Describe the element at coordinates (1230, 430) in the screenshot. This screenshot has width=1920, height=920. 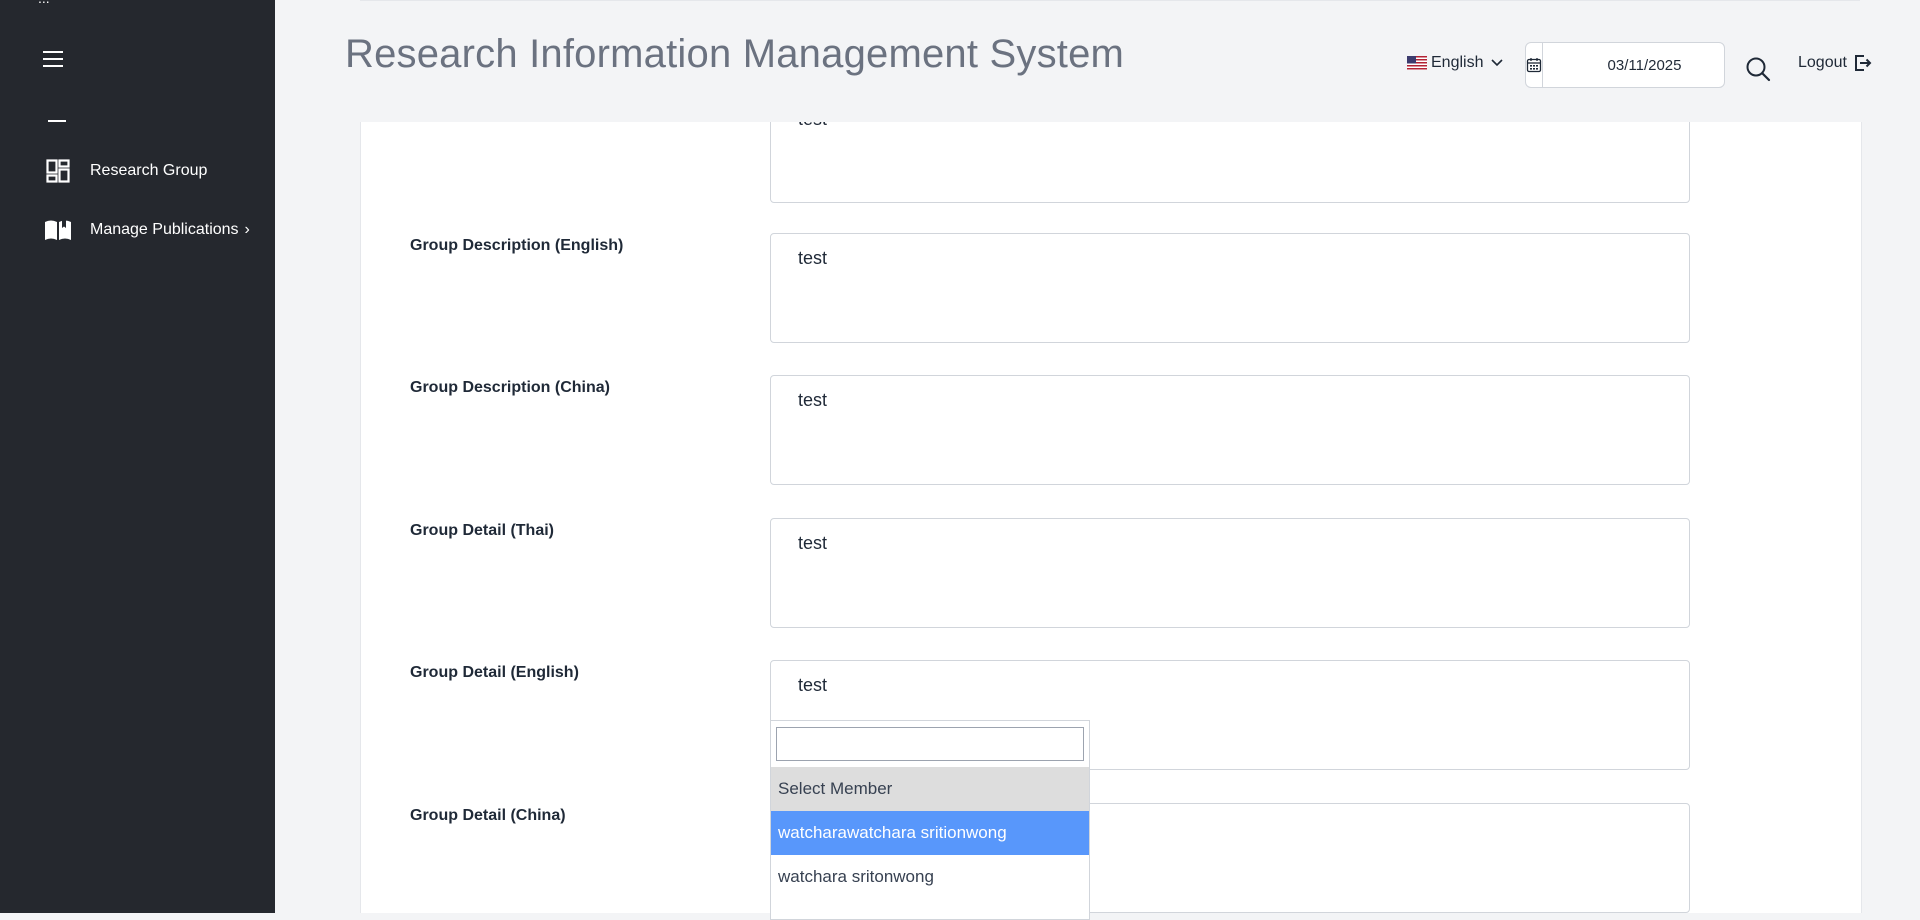
I see `group-description-china-textarea: test` at that location.